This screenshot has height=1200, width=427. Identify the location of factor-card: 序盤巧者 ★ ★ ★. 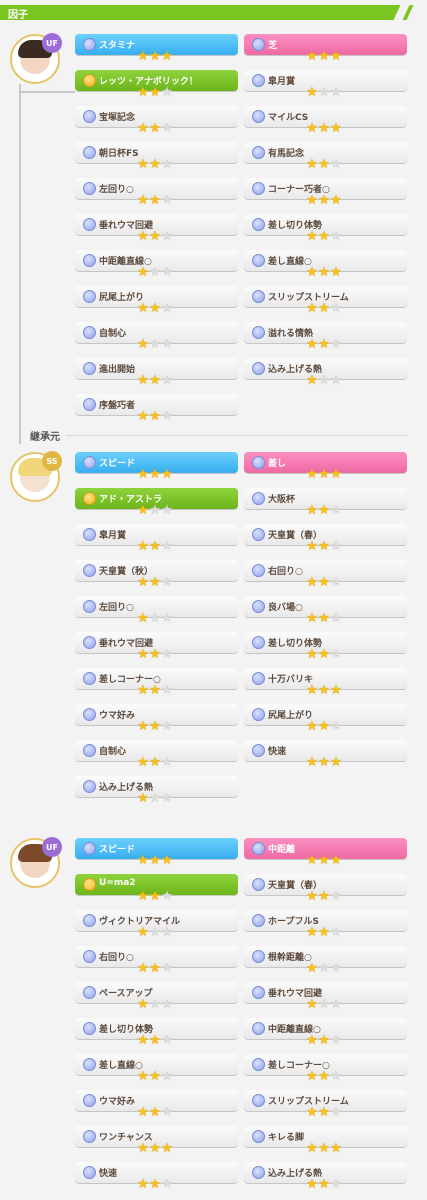
(157, 410).